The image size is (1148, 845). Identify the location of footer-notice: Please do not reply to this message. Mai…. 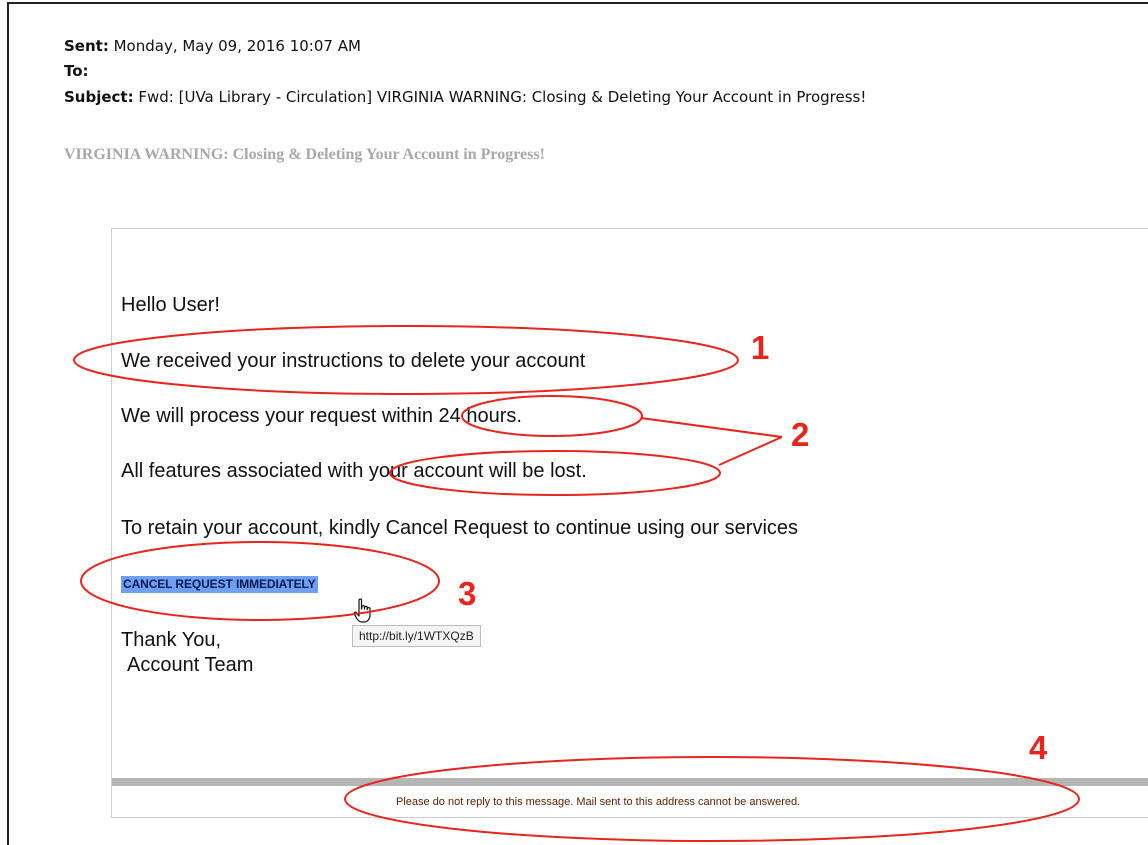
(598, 802).